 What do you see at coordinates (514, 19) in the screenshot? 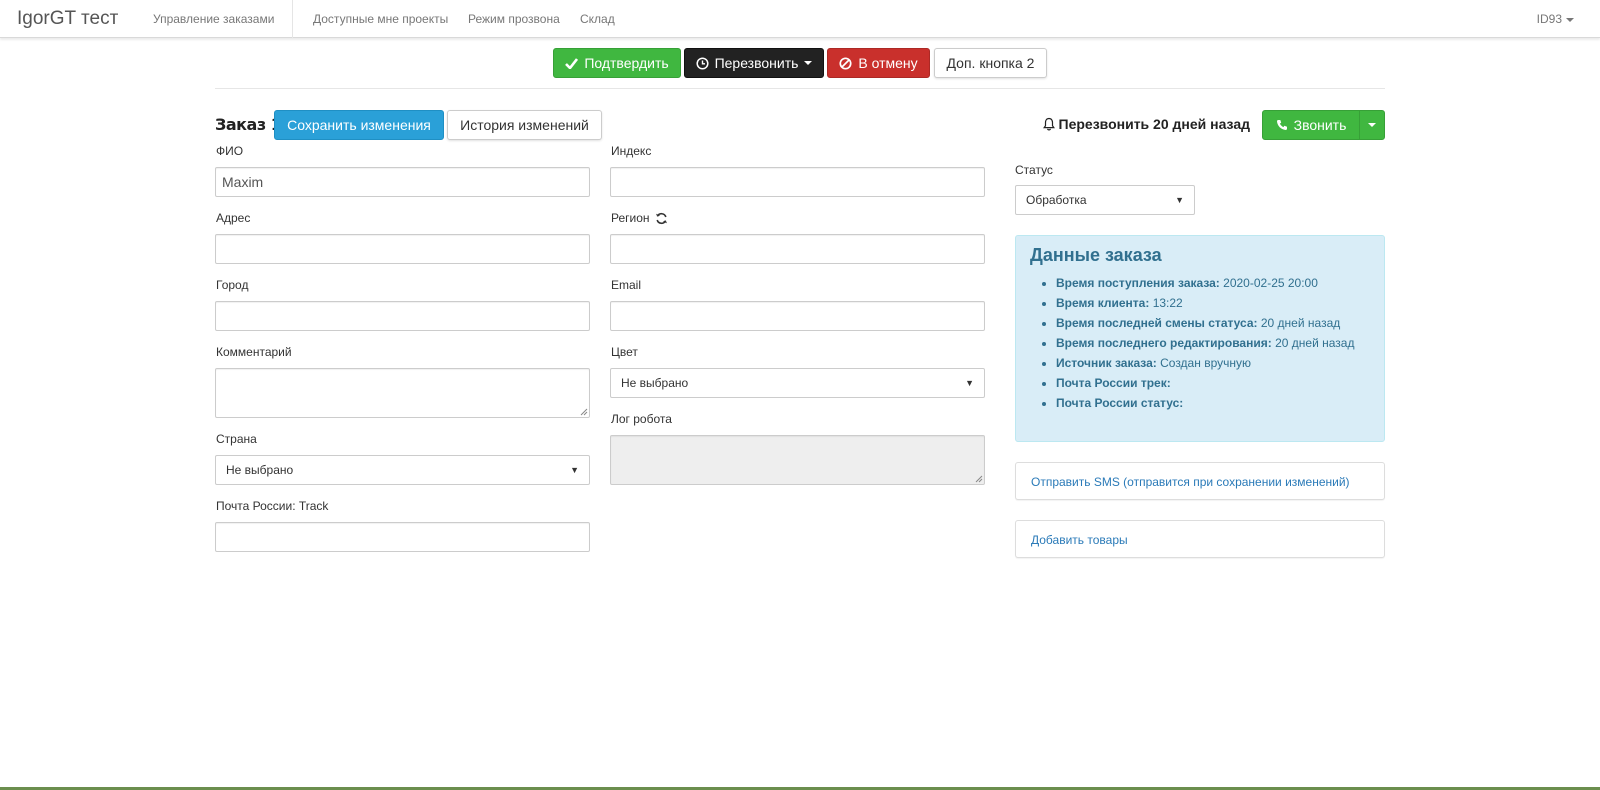
I see `nav-call-mode: Режим прозвона` at bounding box center [514, 19].